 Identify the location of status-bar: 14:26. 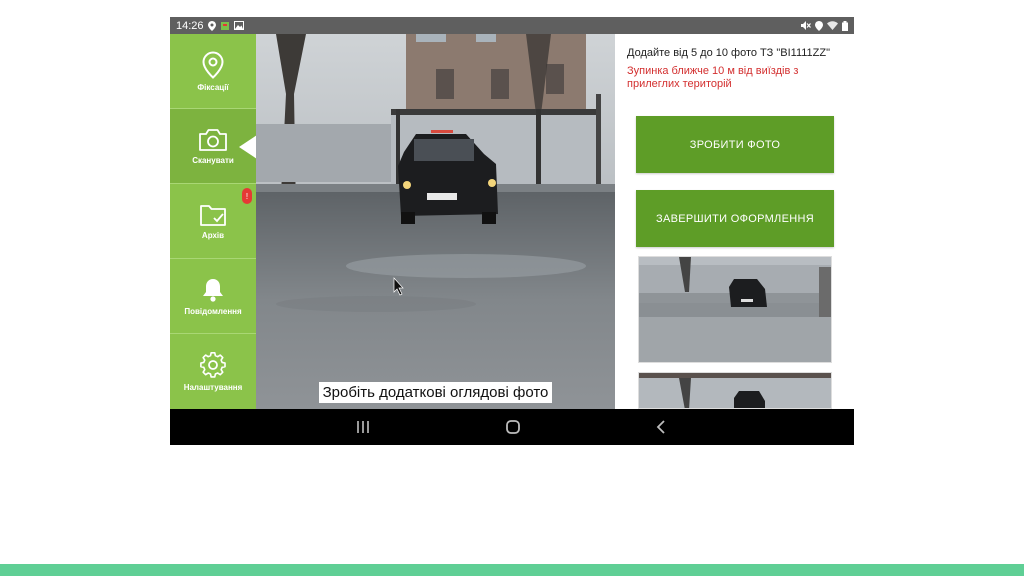
(512, 25).